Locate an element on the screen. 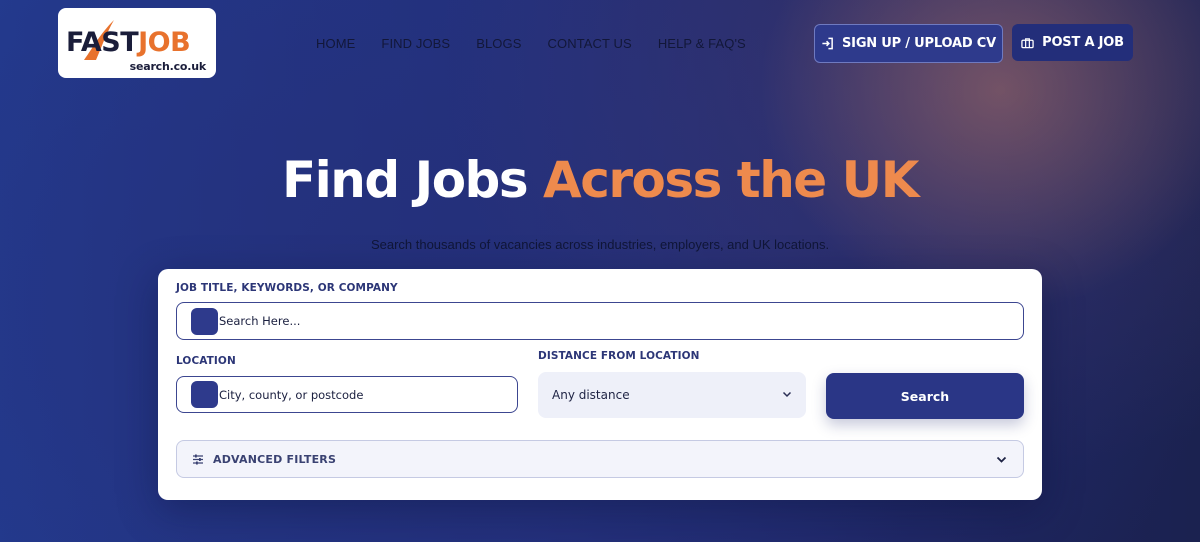 The width and height of the screenshot is (1200, 542). nav-help-faqs: HELP & FAQ'S is located at coordinates (702, 43).